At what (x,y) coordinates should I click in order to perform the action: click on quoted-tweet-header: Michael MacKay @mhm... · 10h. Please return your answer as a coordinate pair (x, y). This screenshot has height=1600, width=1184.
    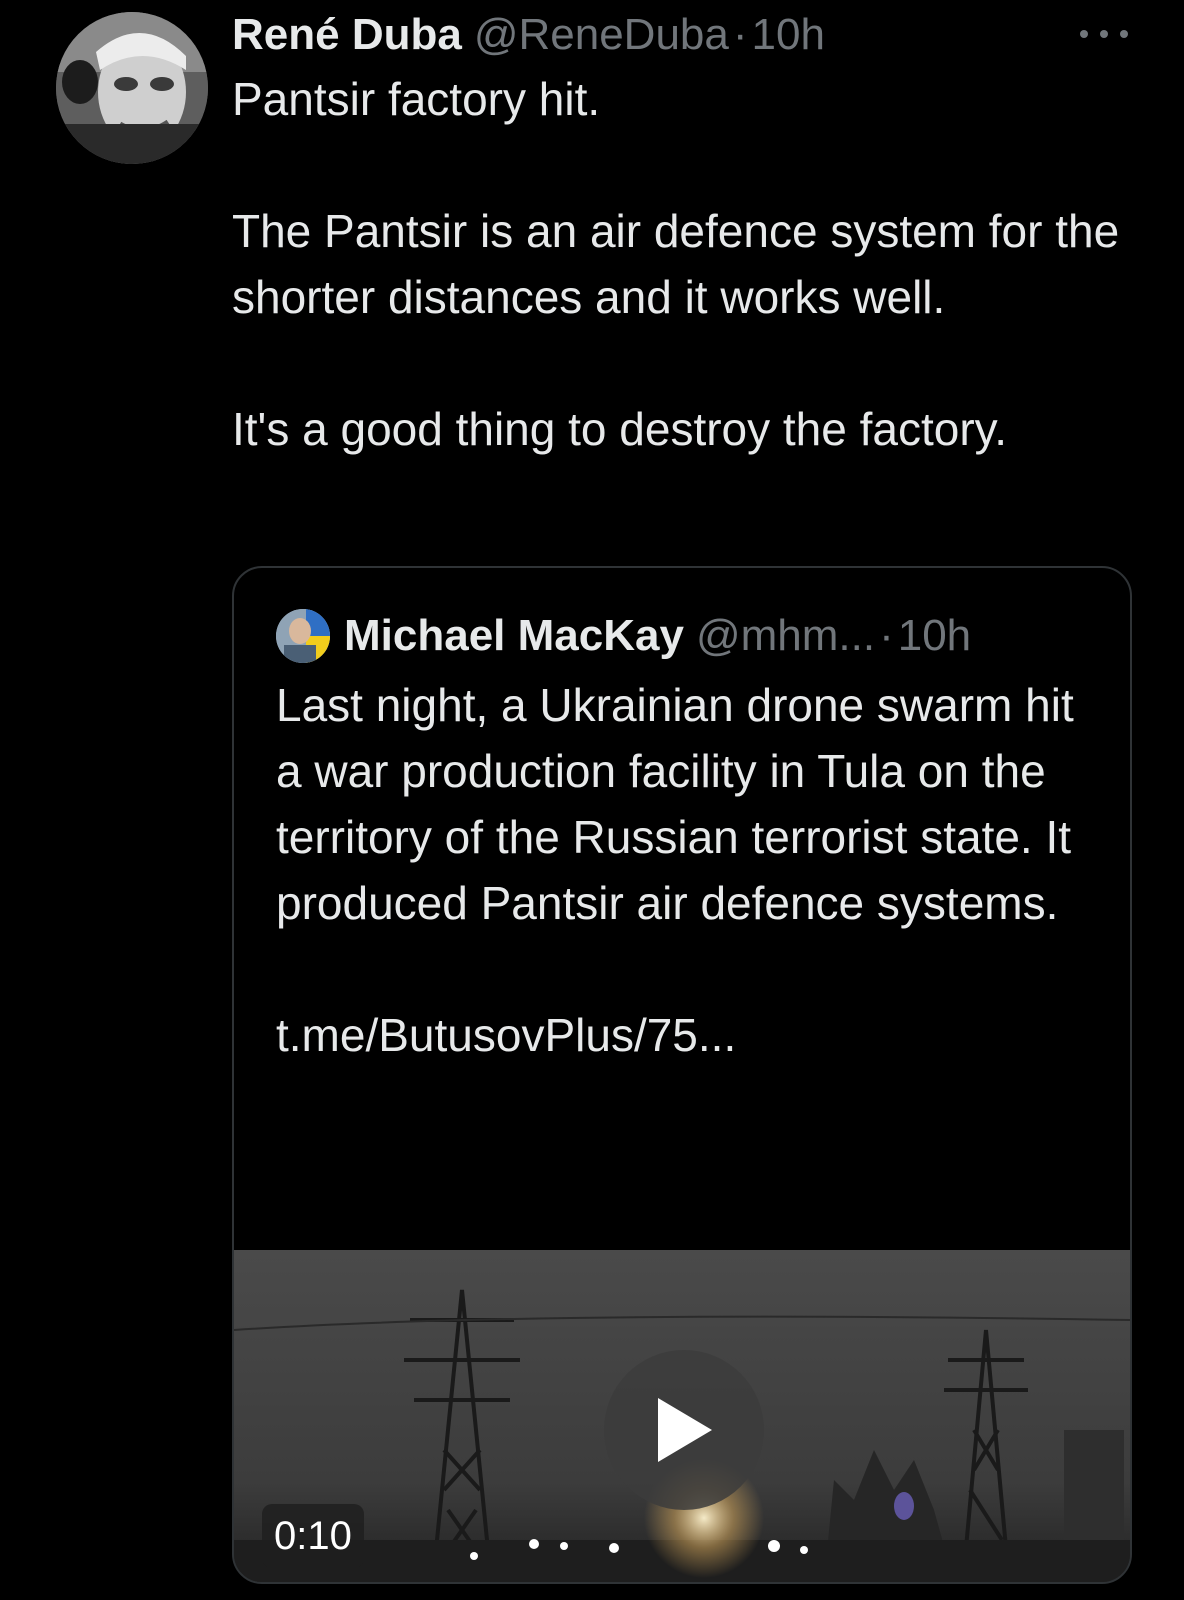
    Looking at the image, I should click on (623, 636).